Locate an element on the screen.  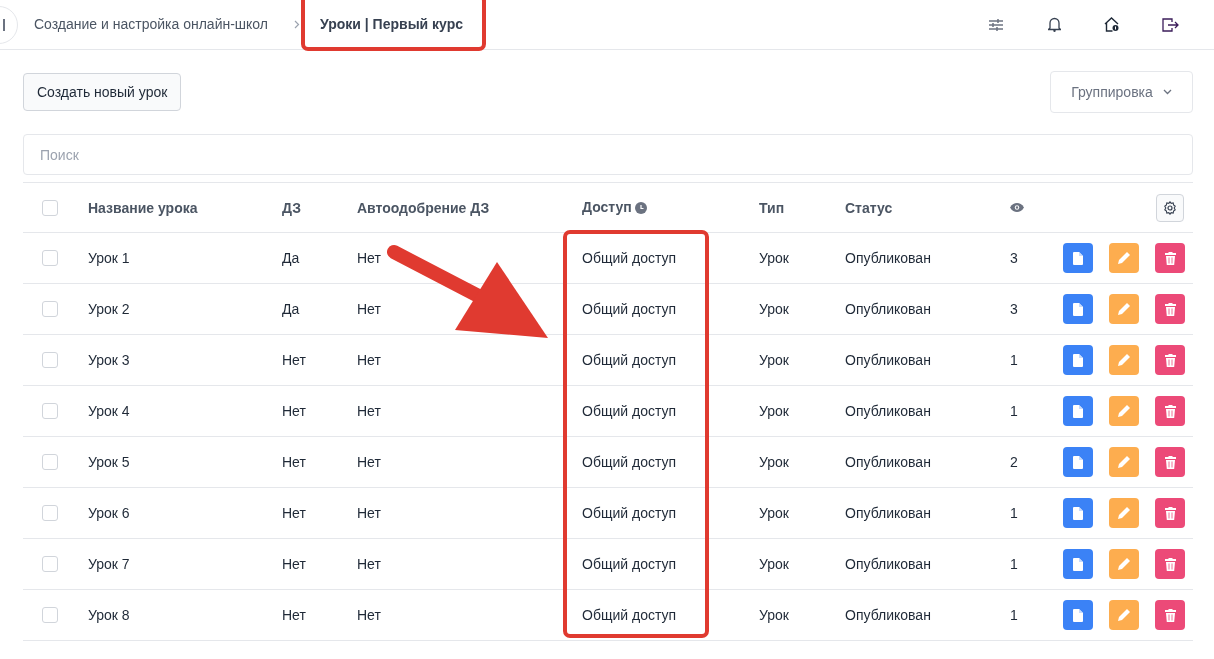
table-cell: Да is located at coordinates (291, 258).